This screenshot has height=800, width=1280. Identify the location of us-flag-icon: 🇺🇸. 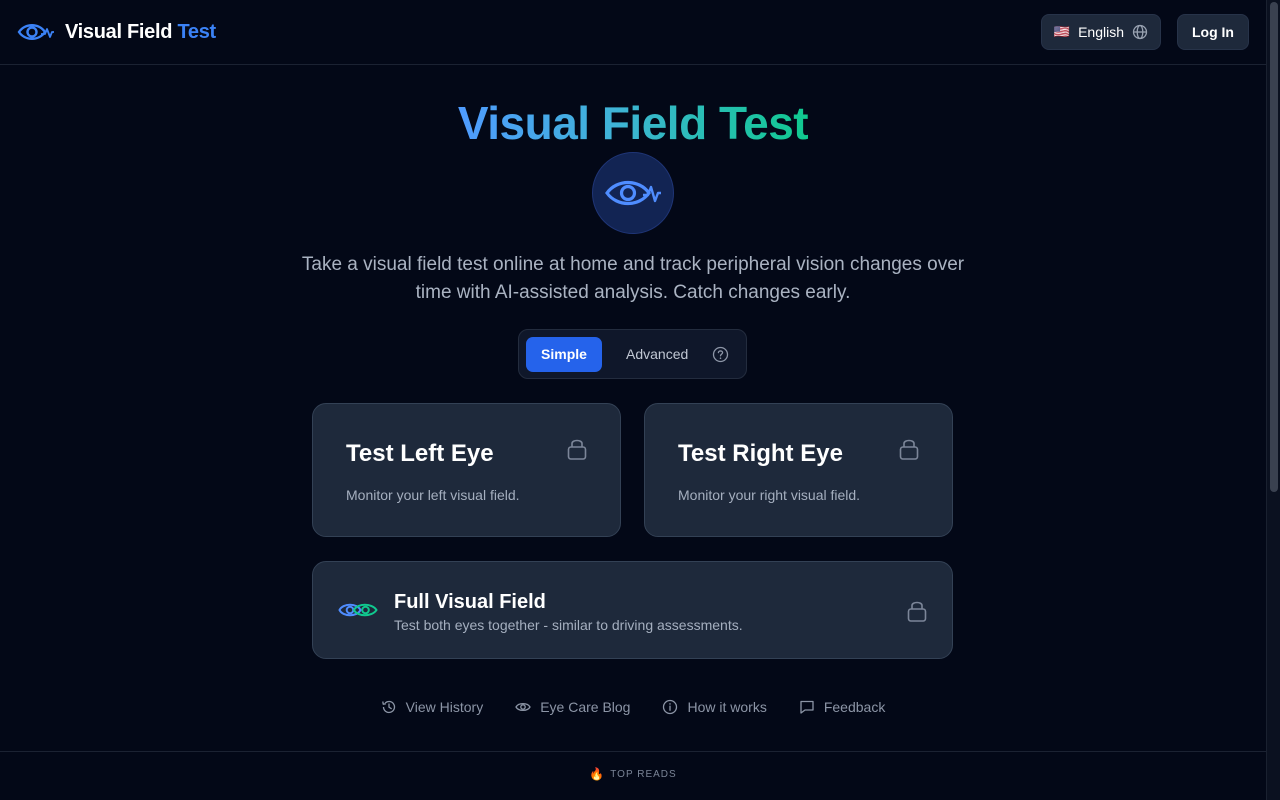
(1062, 31).